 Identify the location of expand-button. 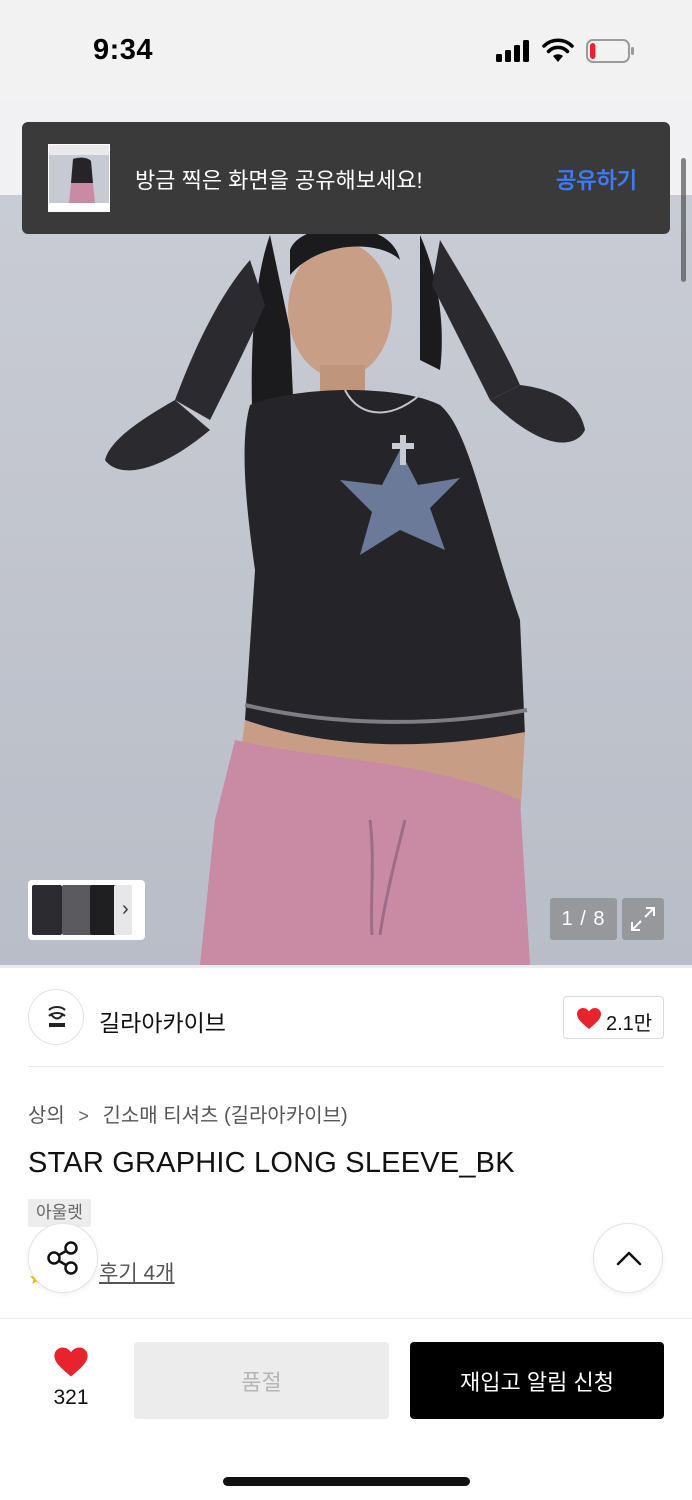
(643, 919).